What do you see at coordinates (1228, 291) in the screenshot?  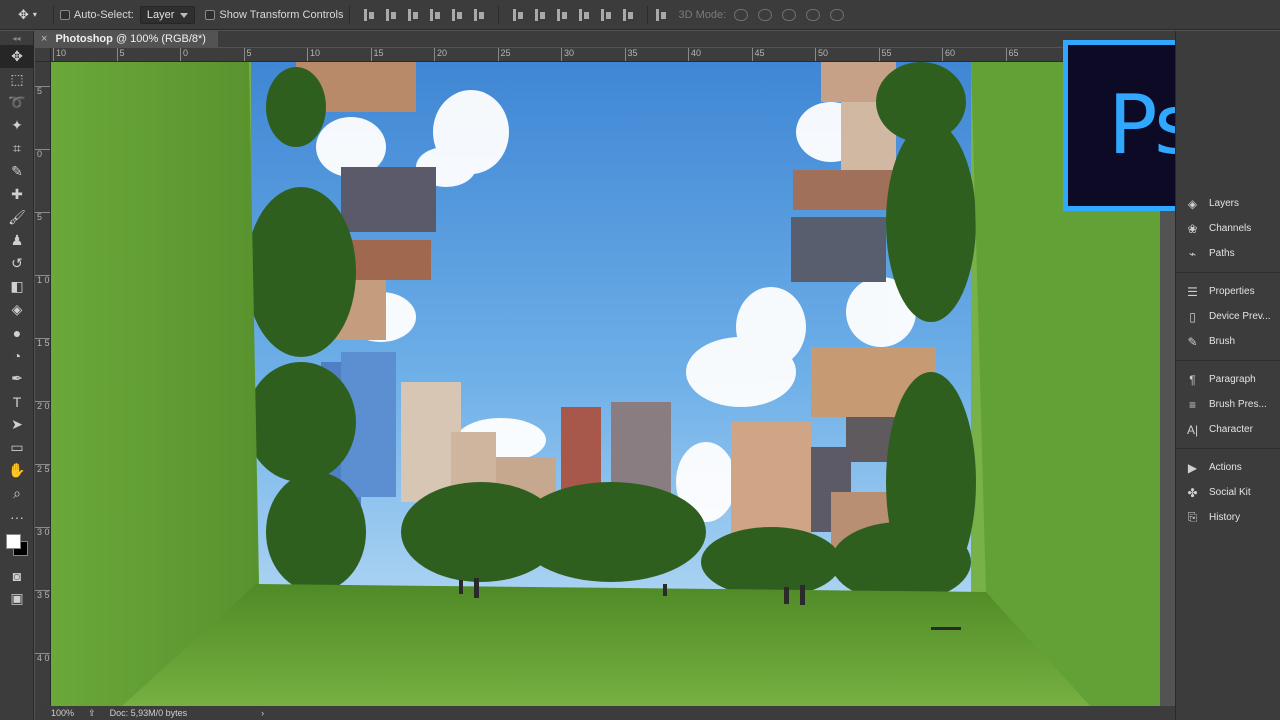 I see `panel-properties: ☰ Properties` at bounding box center [1228, 291].